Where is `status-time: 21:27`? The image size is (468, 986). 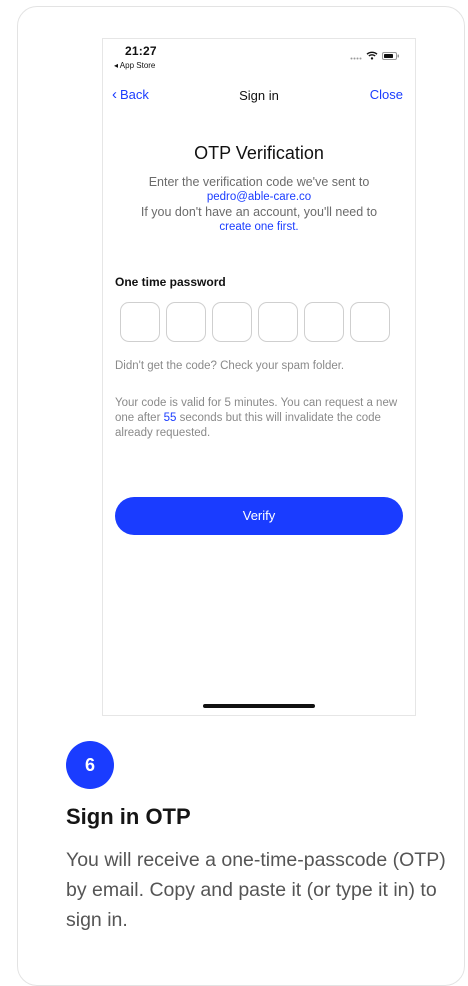
status-time: 21:27 is located at coordinates (141, 51).